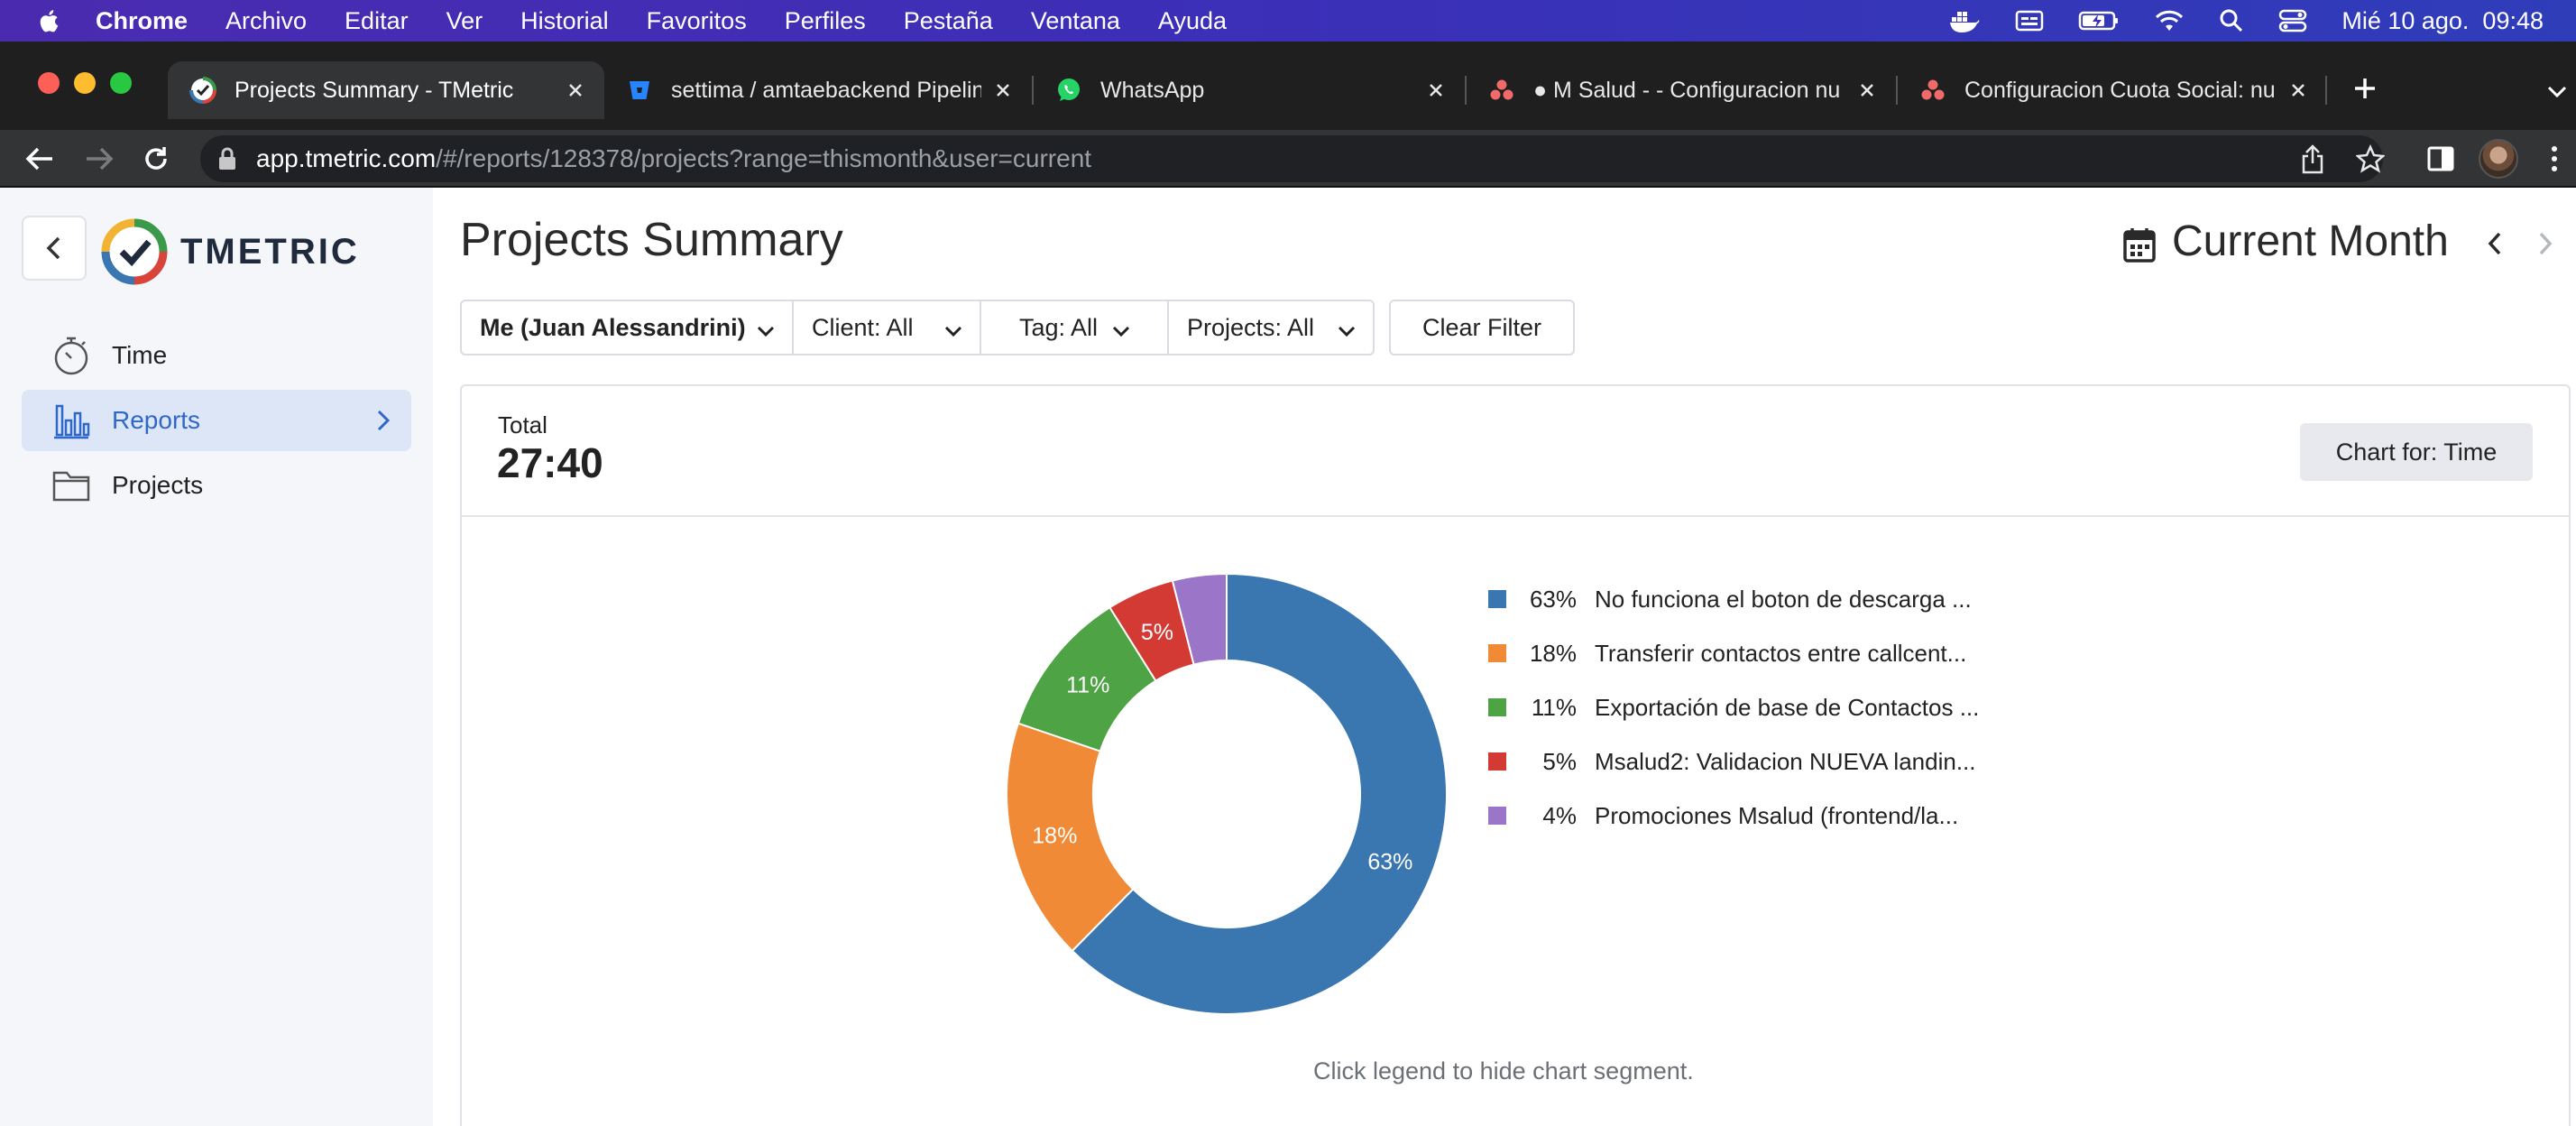 This screenshot has height=1126, width=2576. Describe the element at coordinates (2494, 243) in the screenshot. I see `previous-period-chevron-icon` at that location.